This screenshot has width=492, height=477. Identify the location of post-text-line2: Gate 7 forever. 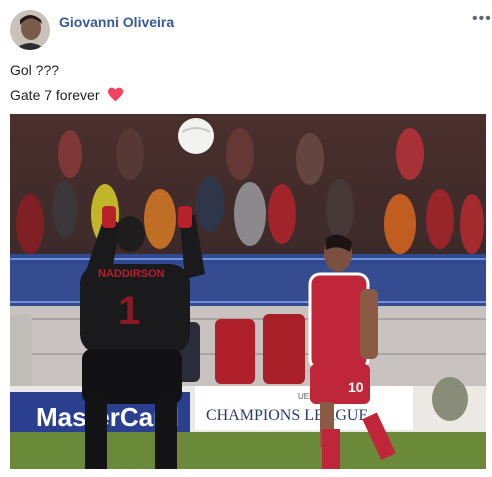
(67, 96).